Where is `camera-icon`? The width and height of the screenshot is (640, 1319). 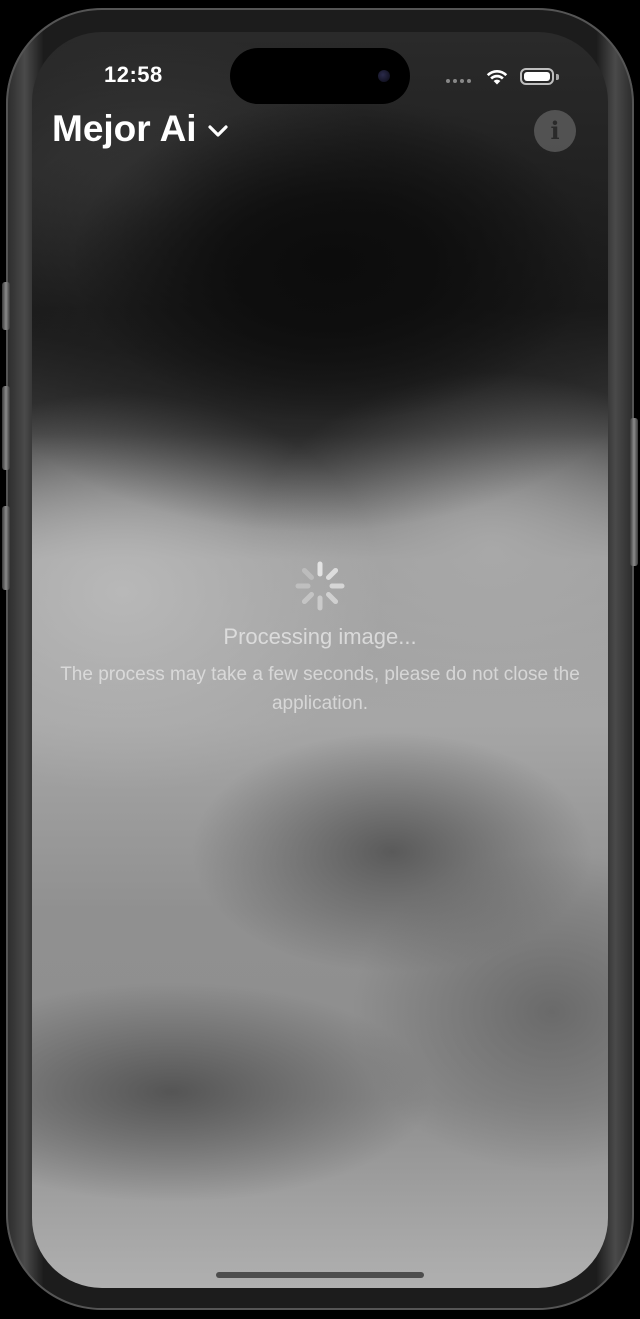 camera-icon is located at coordinates (384, 76).